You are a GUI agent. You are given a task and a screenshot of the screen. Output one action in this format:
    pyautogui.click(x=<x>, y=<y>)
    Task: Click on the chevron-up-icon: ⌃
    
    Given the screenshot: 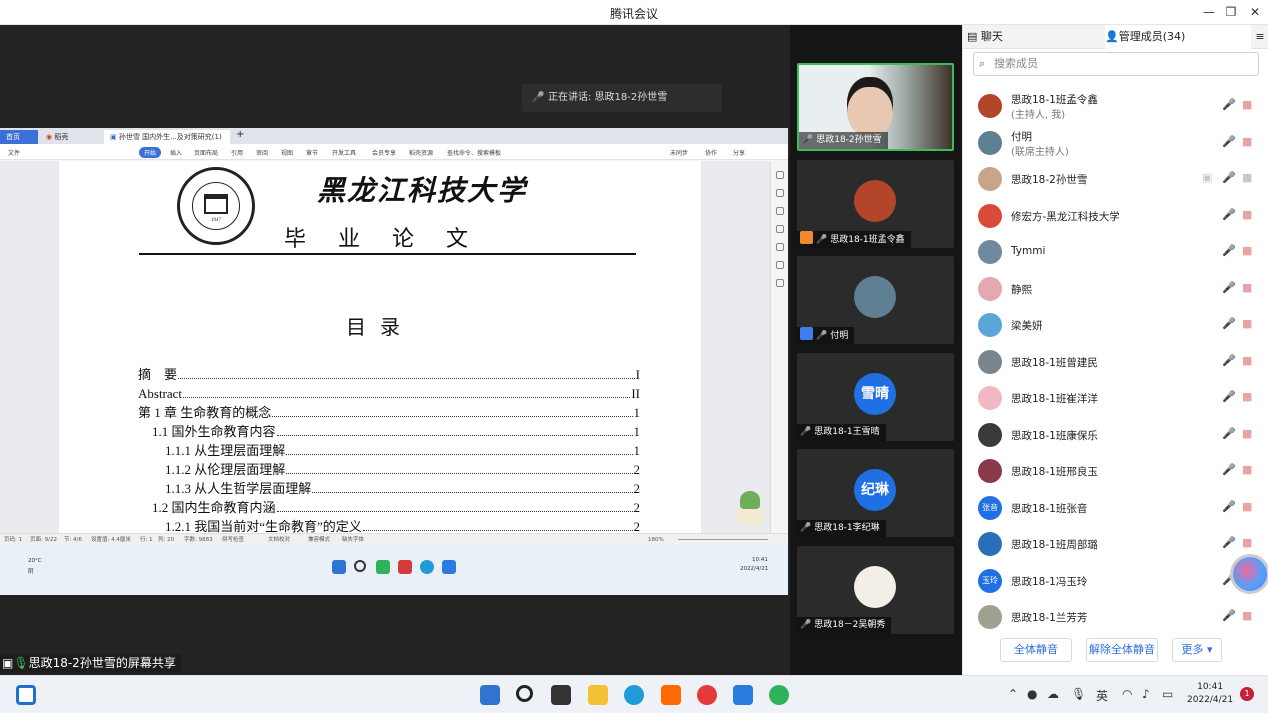 What is the action you would take?
    pyautogui.click(x=1013, y=694)
    